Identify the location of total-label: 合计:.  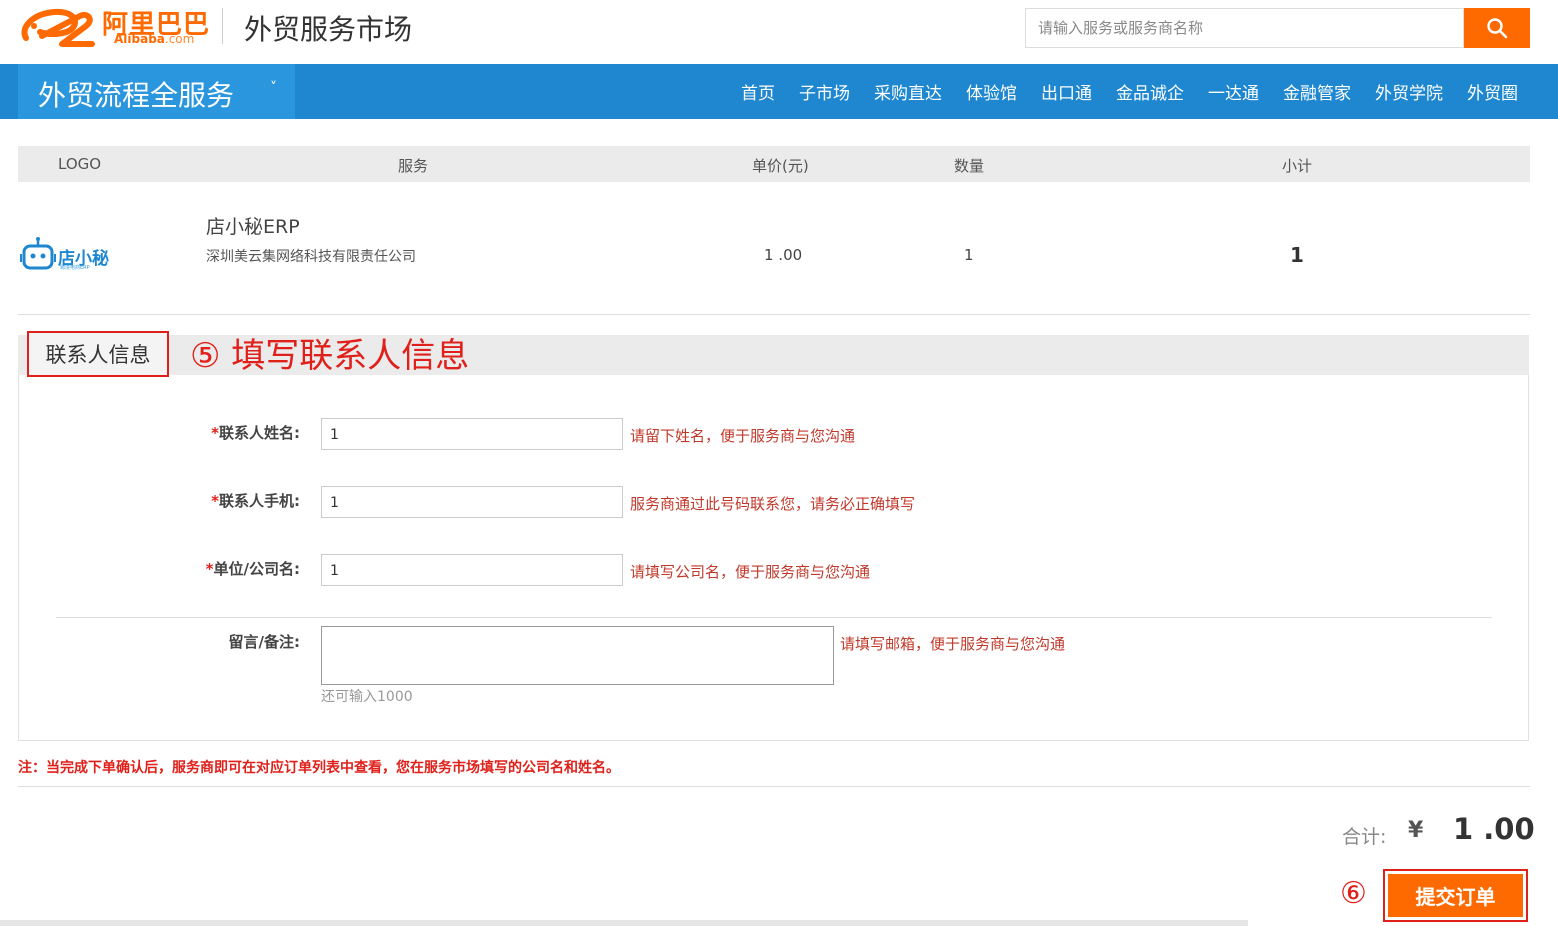
(1364, 837).